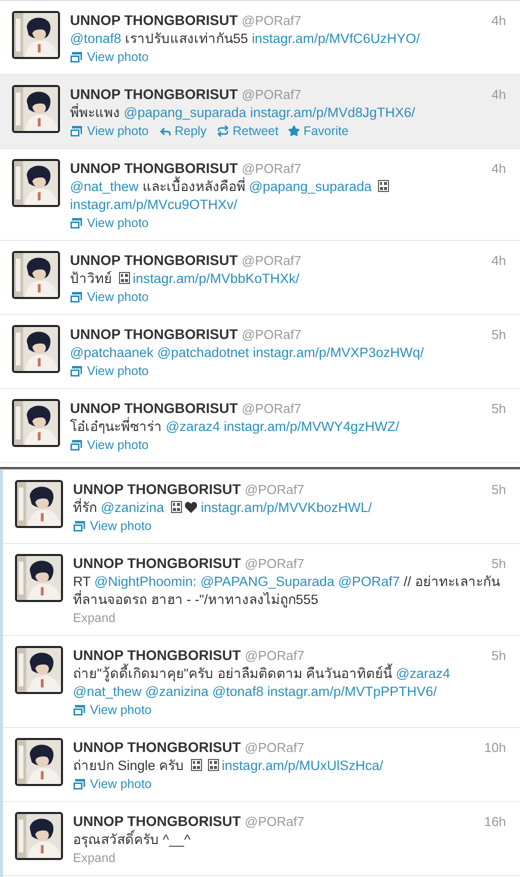 This screenshot has height=877, width=520. What do you see at coordinates (338, 352) in the screenshot?
I see `url-link: instagr.am/p/MVXP3ozHWq/` at bounding box center [338, 352].